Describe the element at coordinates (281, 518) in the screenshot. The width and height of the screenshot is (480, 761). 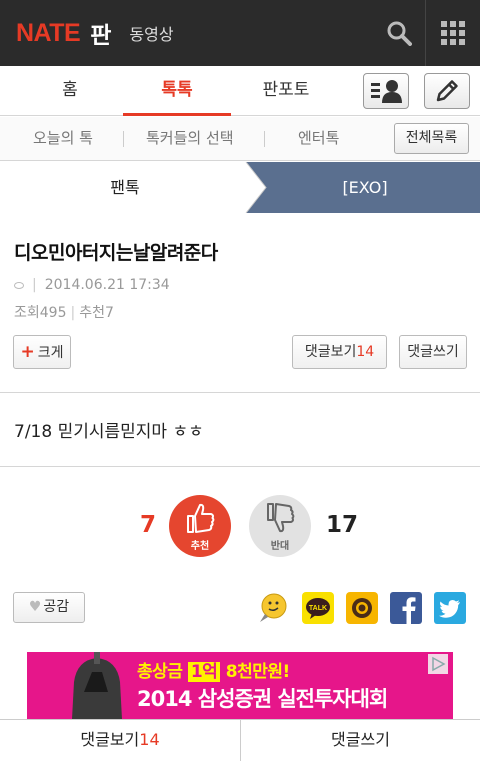
I see `thumbs-down-icon` at that location.